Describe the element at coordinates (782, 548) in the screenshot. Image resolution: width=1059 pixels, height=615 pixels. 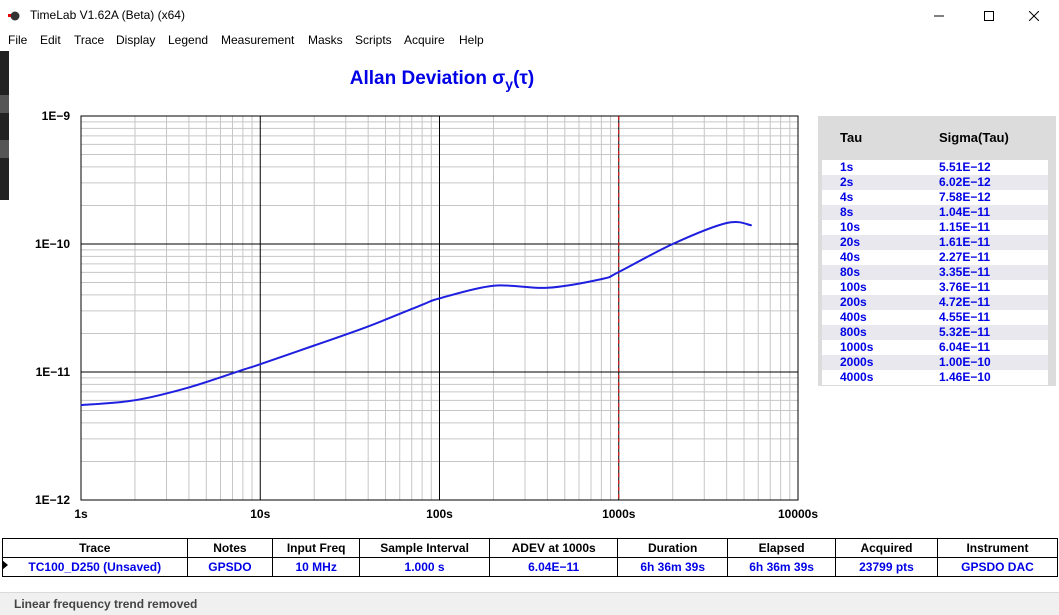
I see `col-elapsed: Elapsed` at that location.